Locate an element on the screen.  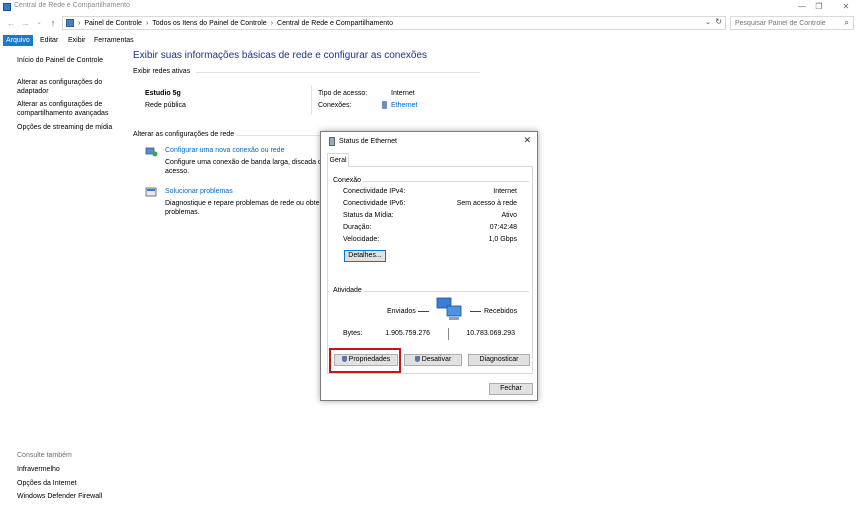
see-also-infrared-link: Infravermelho is located at coordinates (38, 469).